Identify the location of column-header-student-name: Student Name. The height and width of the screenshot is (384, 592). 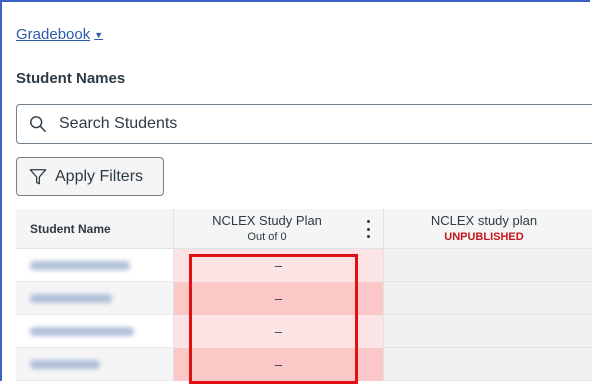
(95, 229).